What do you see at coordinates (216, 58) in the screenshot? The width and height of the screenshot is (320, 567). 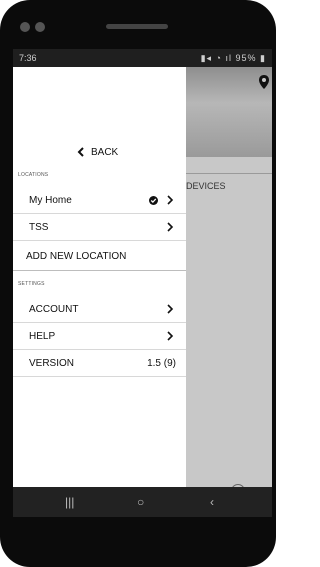 I see `signal-icon: ▮◂ ◔ ıl` at bounding box center [216, 58].